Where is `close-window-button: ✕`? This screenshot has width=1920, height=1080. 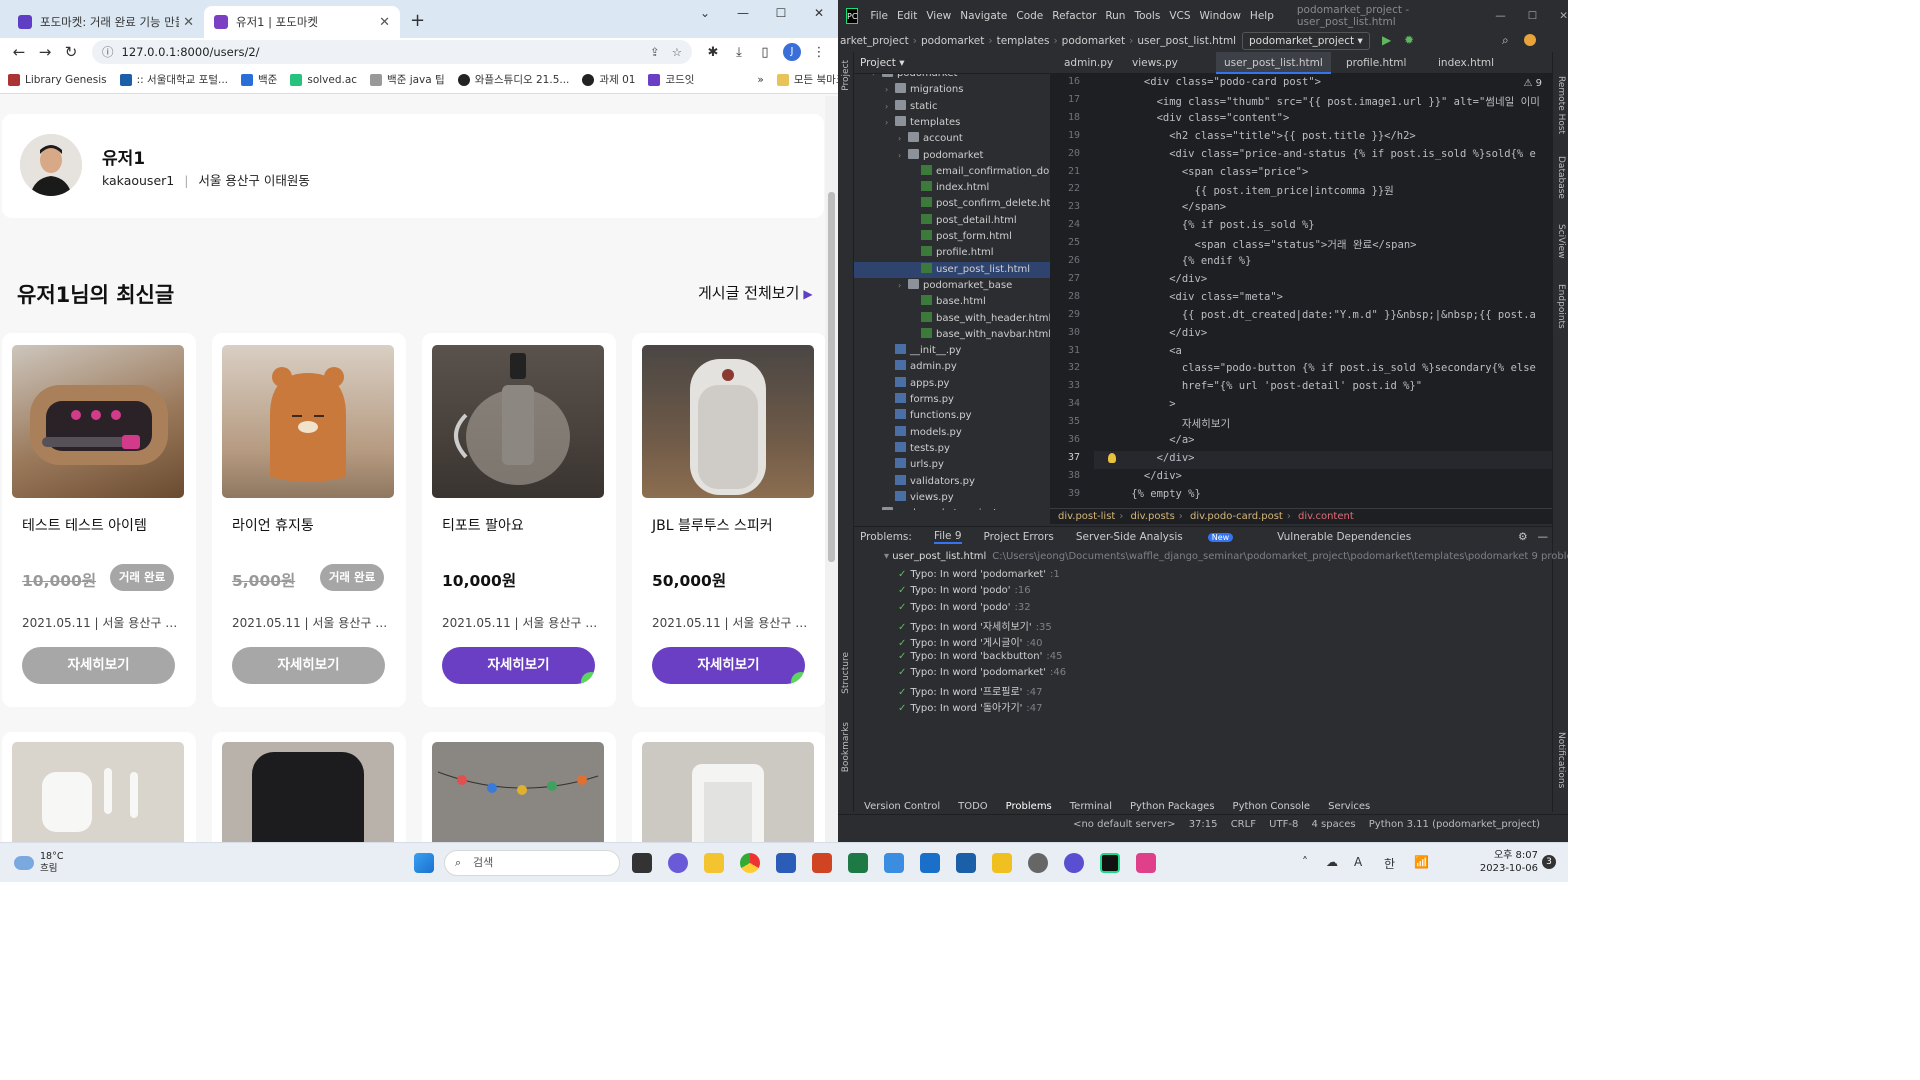 close-window-button: ✕ is located at coordinates (819, 13).